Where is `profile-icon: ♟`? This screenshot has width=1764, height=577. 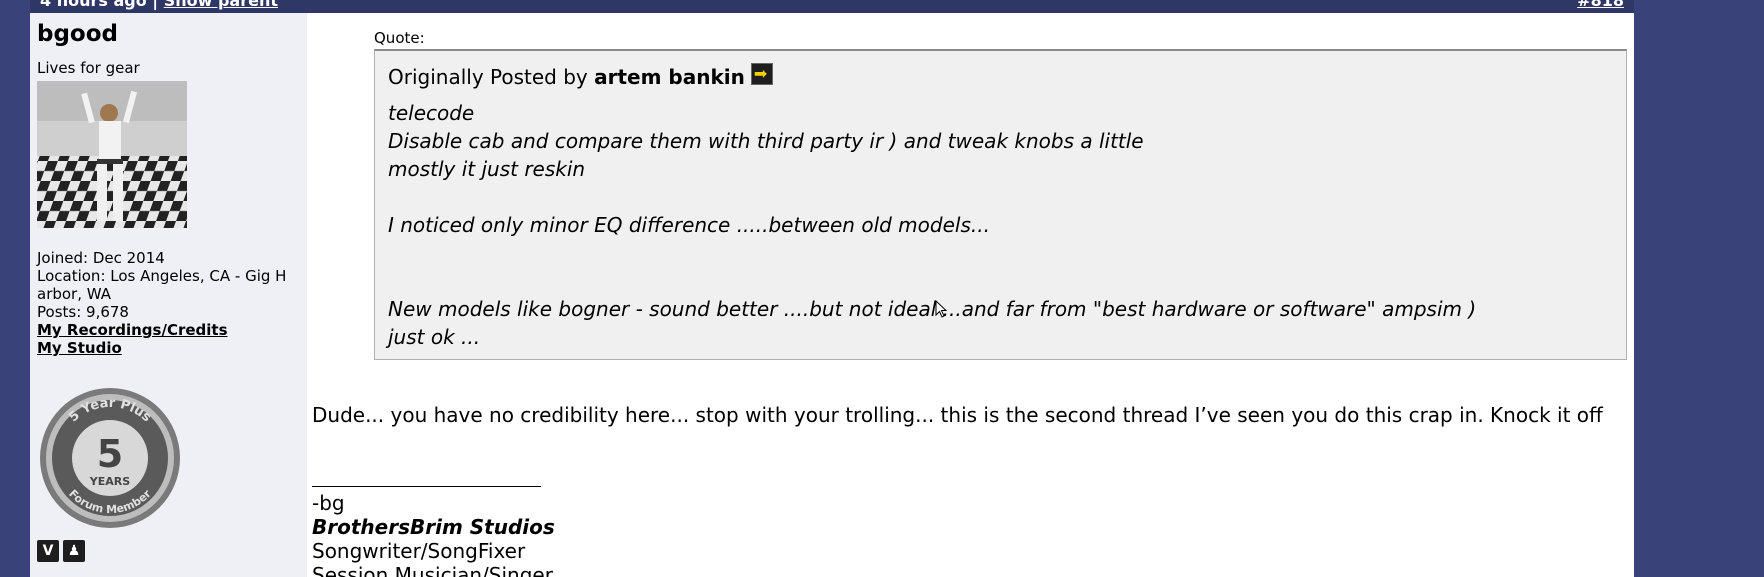 profile-icon: ♟ is located at coordinates (74, 551).